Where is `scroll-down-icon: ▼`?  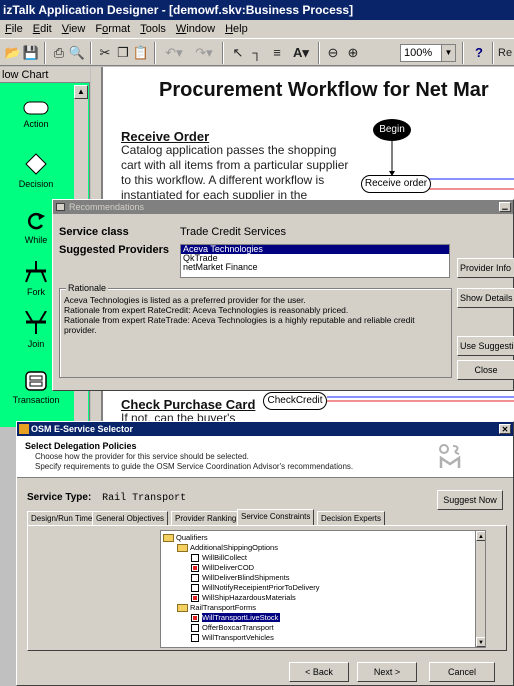
scroll-down-icon: ▼ is located at coordinates (480, 642).